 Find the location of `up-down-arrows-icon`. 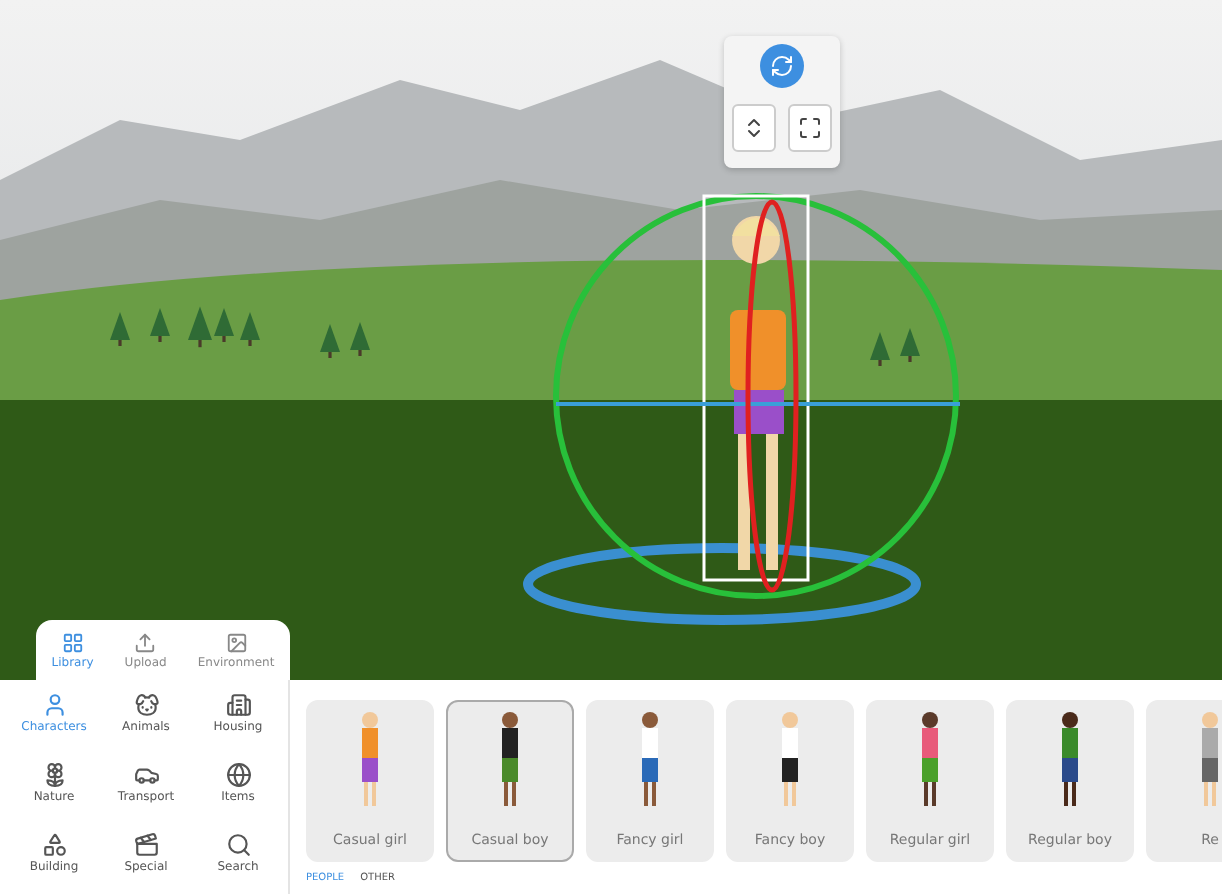

up-down-arrows-icon is located at coordinates (754, 128).